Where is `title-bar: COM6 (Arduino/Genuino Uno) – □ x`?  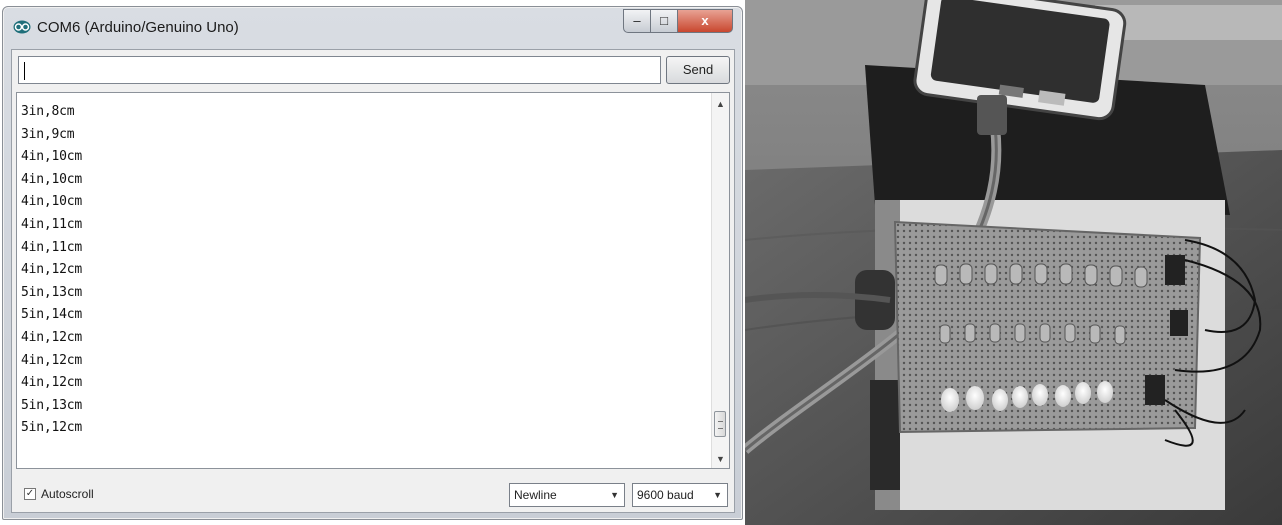
title-bar: COM6 (Arduino/Genuino Uno) – □ x is located at coordinates (372, 28).